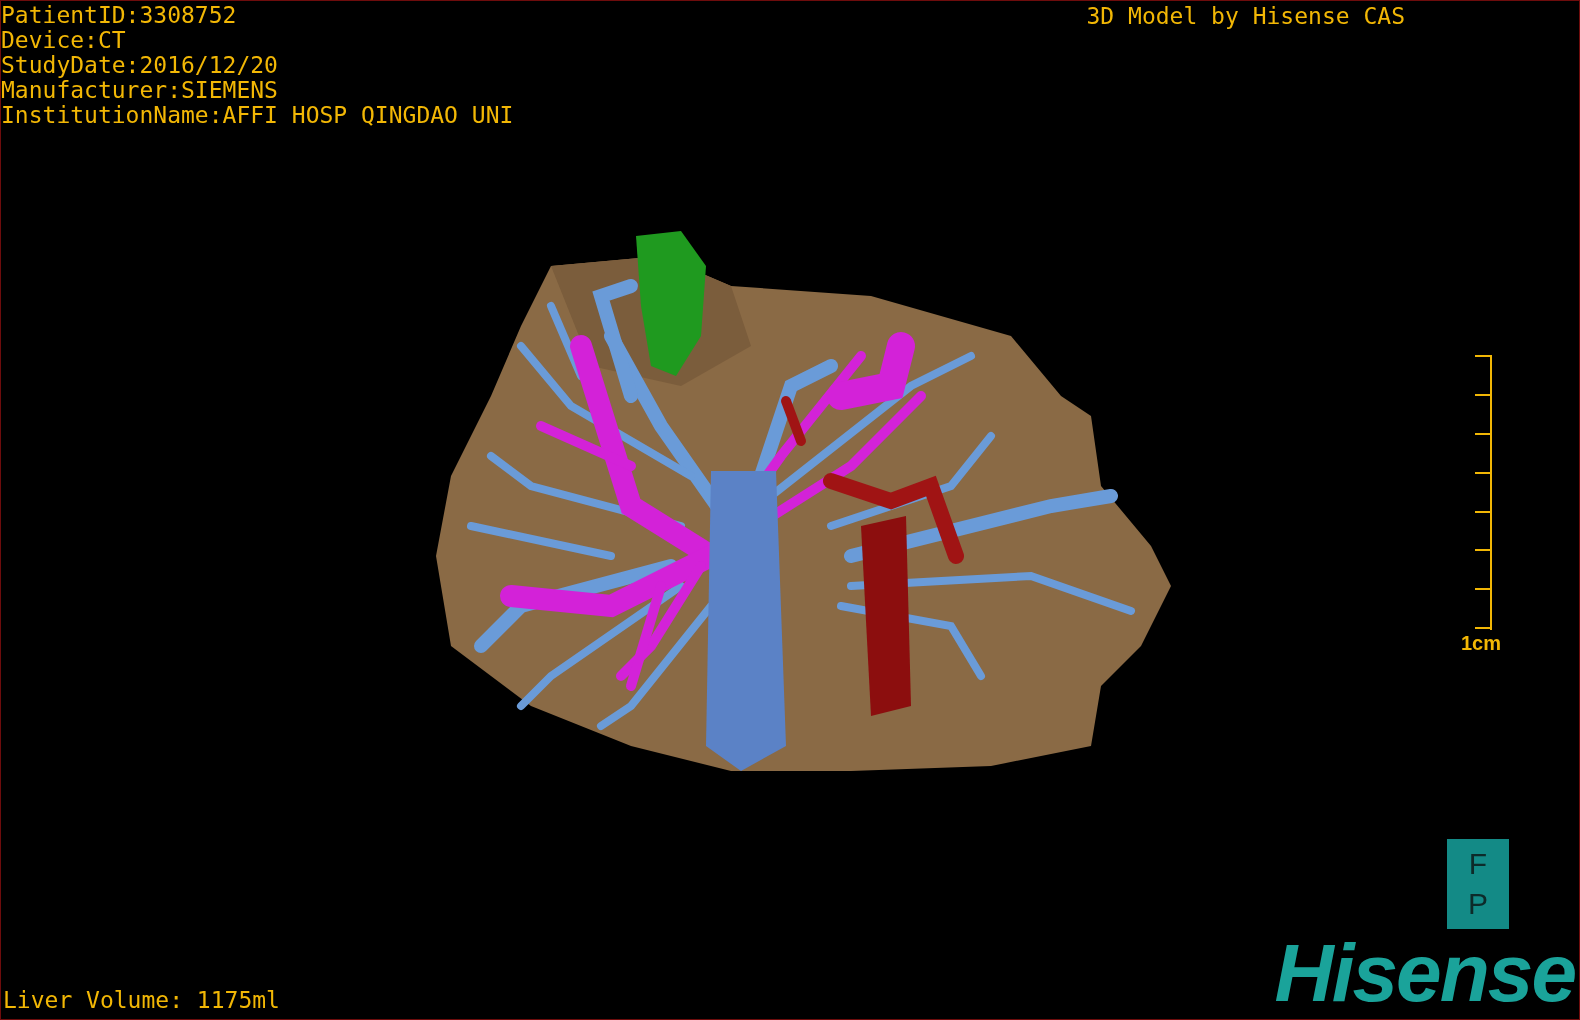 This screenshot has height=1020, width=1580. Describe the element at coordinates (1478, 864) in the screenshot. I see `orientation-letter: F` at that location.